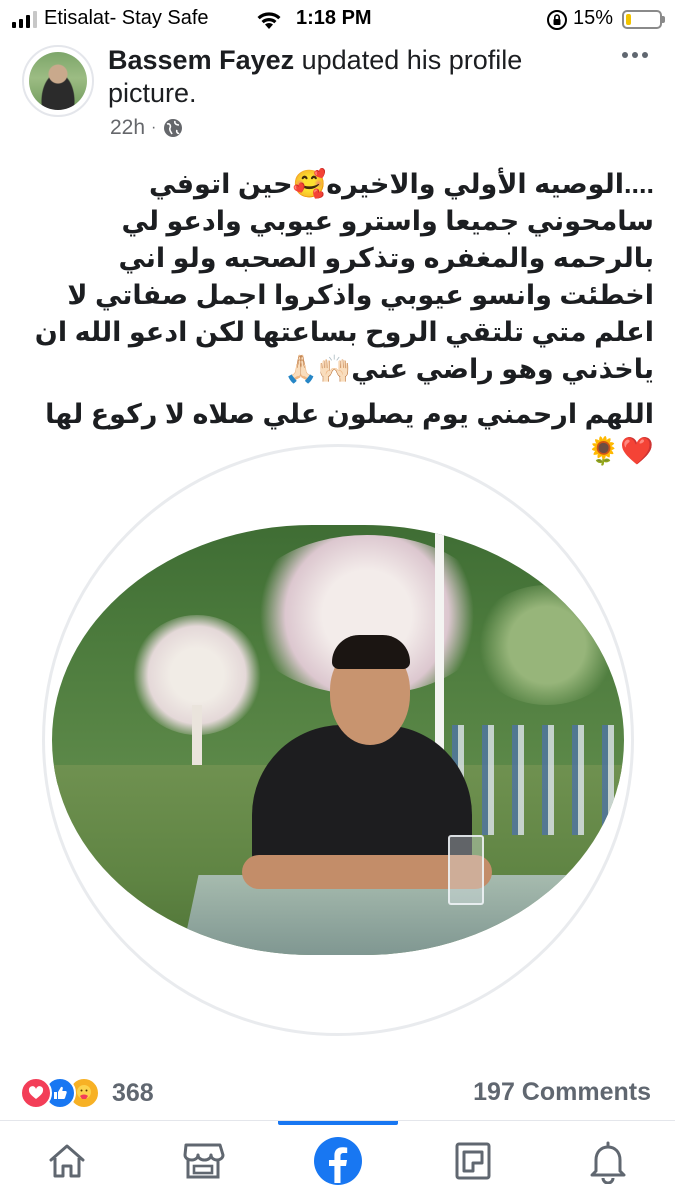 The image size is (675, 1200). I want to click on author-name: Bassem Fayez, so click(201, 60).